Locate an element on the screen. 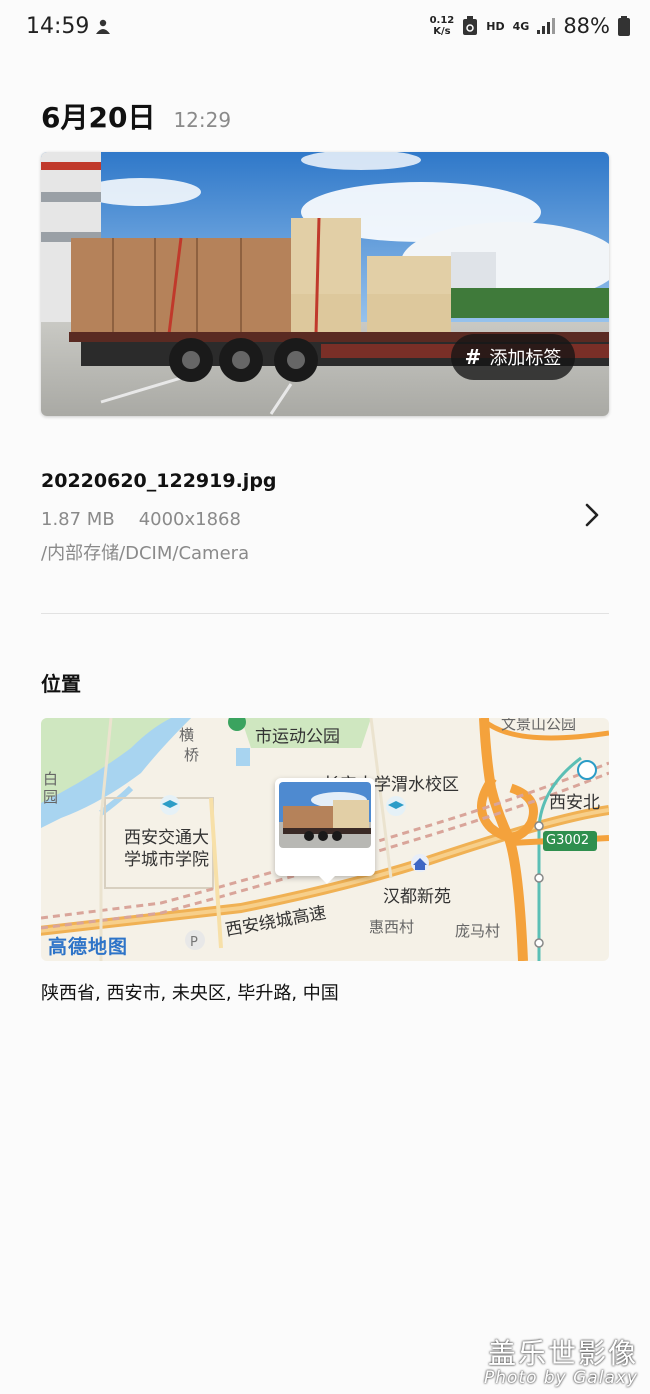 The image size is (650, 1394). file-size: 1.87 MB is located at coordinates (78, 519).